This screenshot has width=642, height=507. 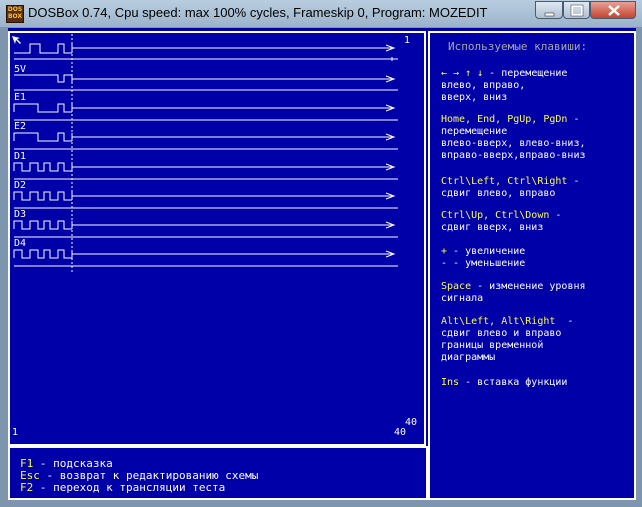 I want to click on signal-label: 5V, so click(x=20, y=69).